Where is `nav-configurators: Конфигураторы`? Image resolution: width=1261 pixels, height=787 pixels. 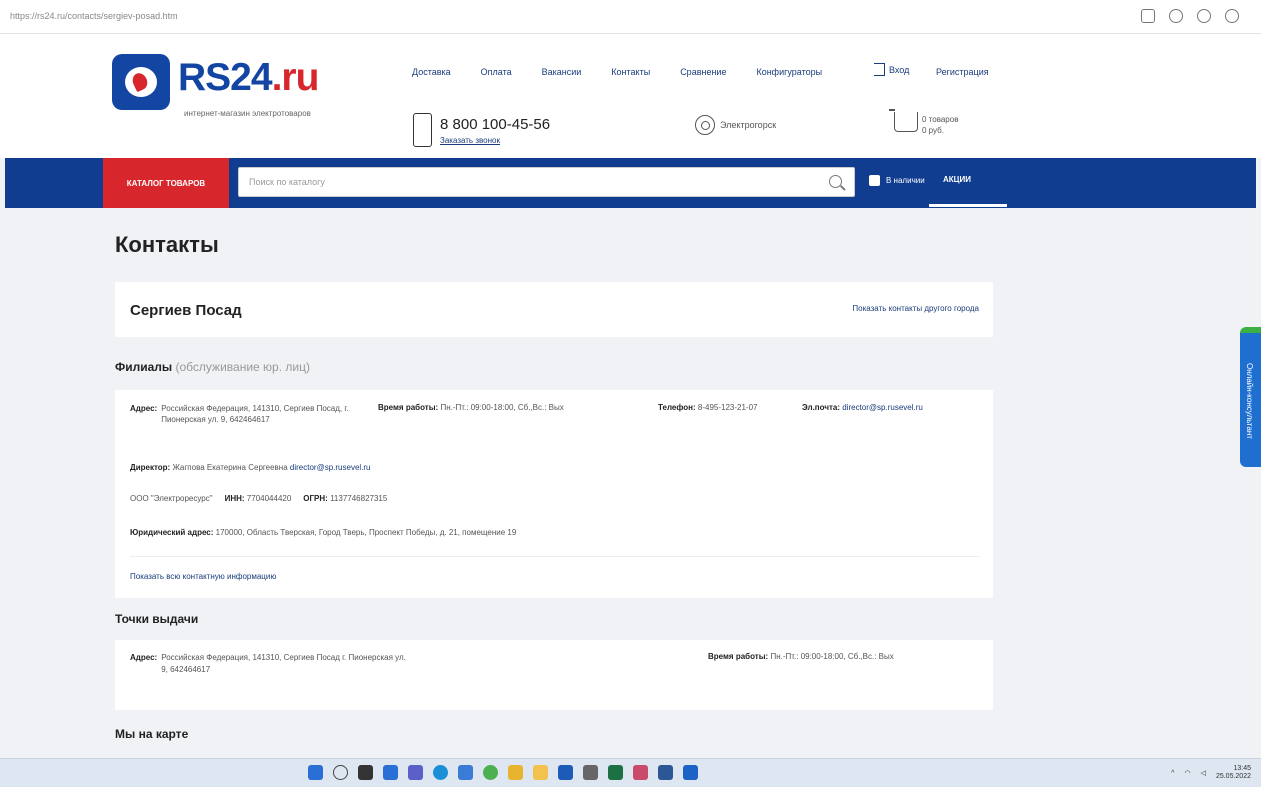
nav-configurators: Конфигураторы is located at coordinates (789, 72).